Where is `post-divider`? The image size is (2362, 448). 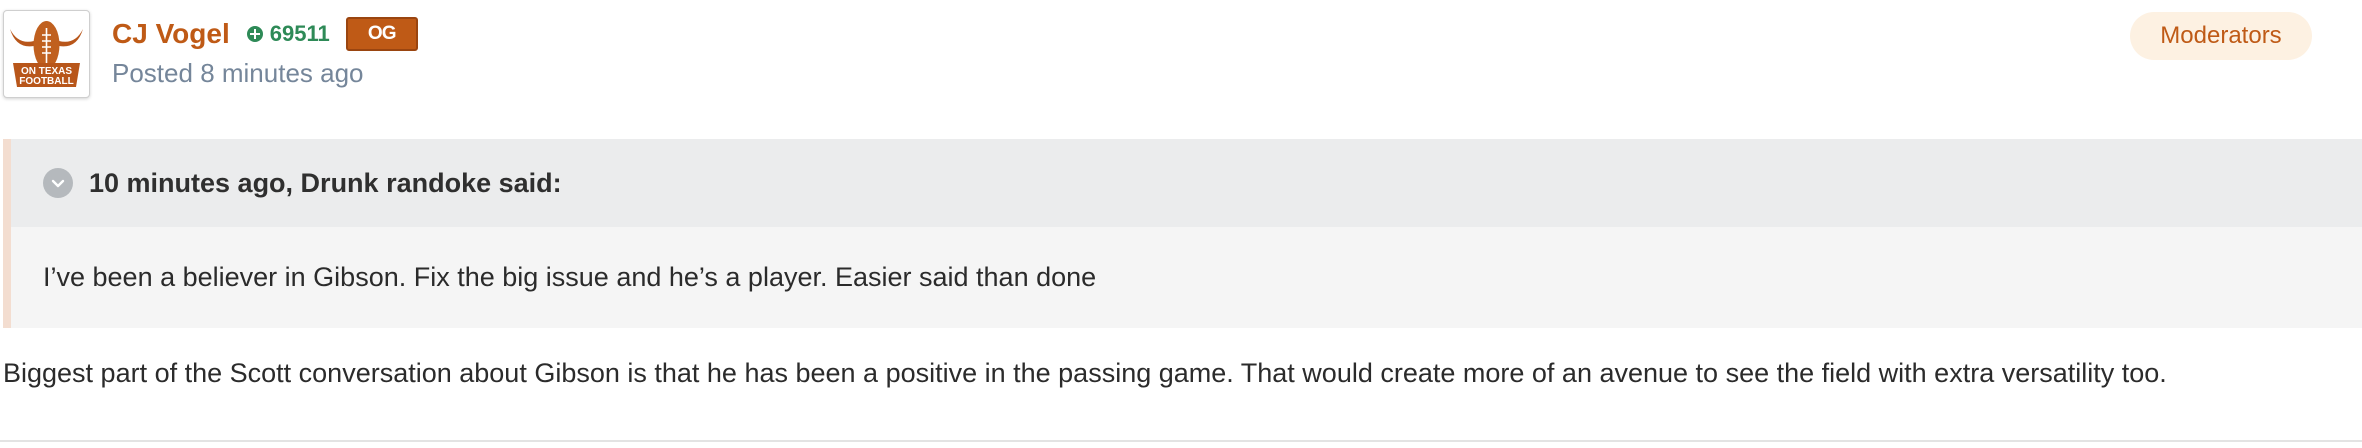 post-divider is located at coordinates (1181, 441).